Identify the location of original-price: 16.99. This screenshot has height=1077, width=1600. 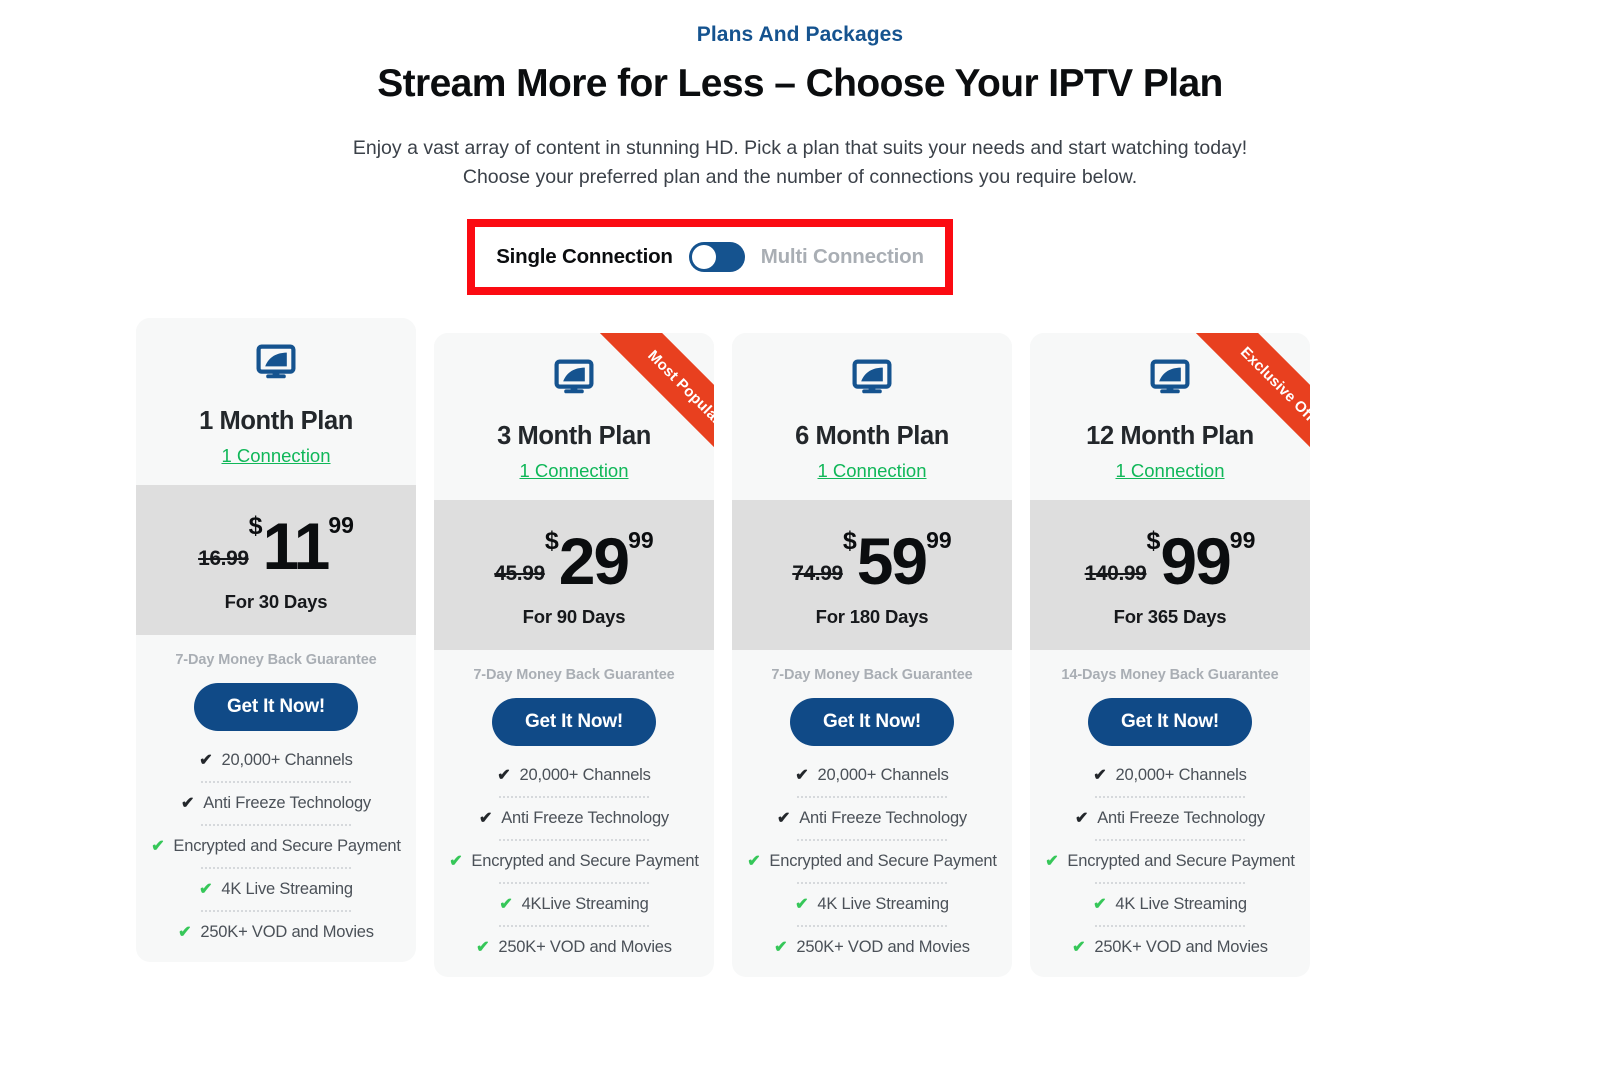
(223, 558).